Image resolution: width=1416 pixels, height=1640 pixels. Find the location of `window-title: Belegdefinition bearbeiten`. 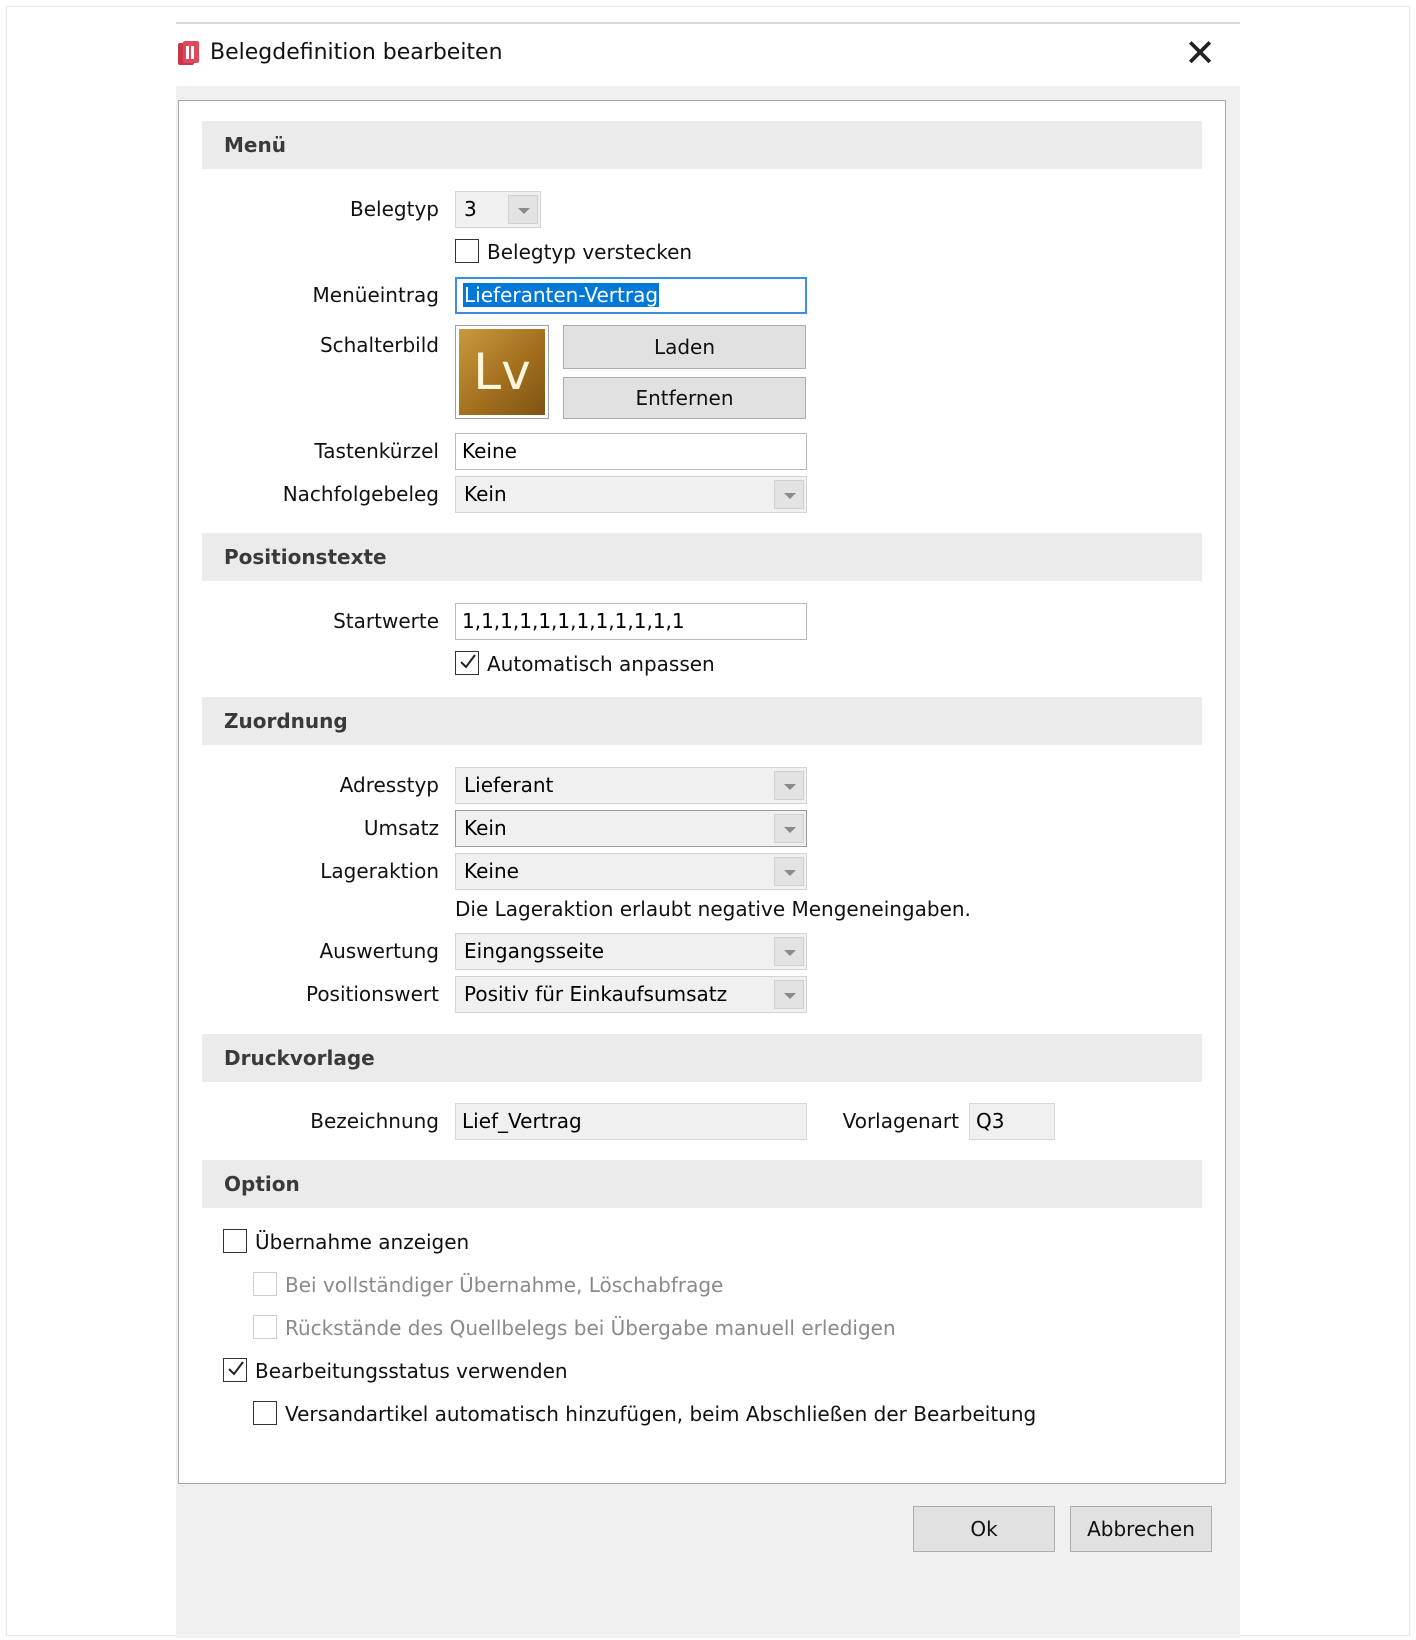

window-title: Belegdefinition bearbeiten is located at coordinates (356, 52).